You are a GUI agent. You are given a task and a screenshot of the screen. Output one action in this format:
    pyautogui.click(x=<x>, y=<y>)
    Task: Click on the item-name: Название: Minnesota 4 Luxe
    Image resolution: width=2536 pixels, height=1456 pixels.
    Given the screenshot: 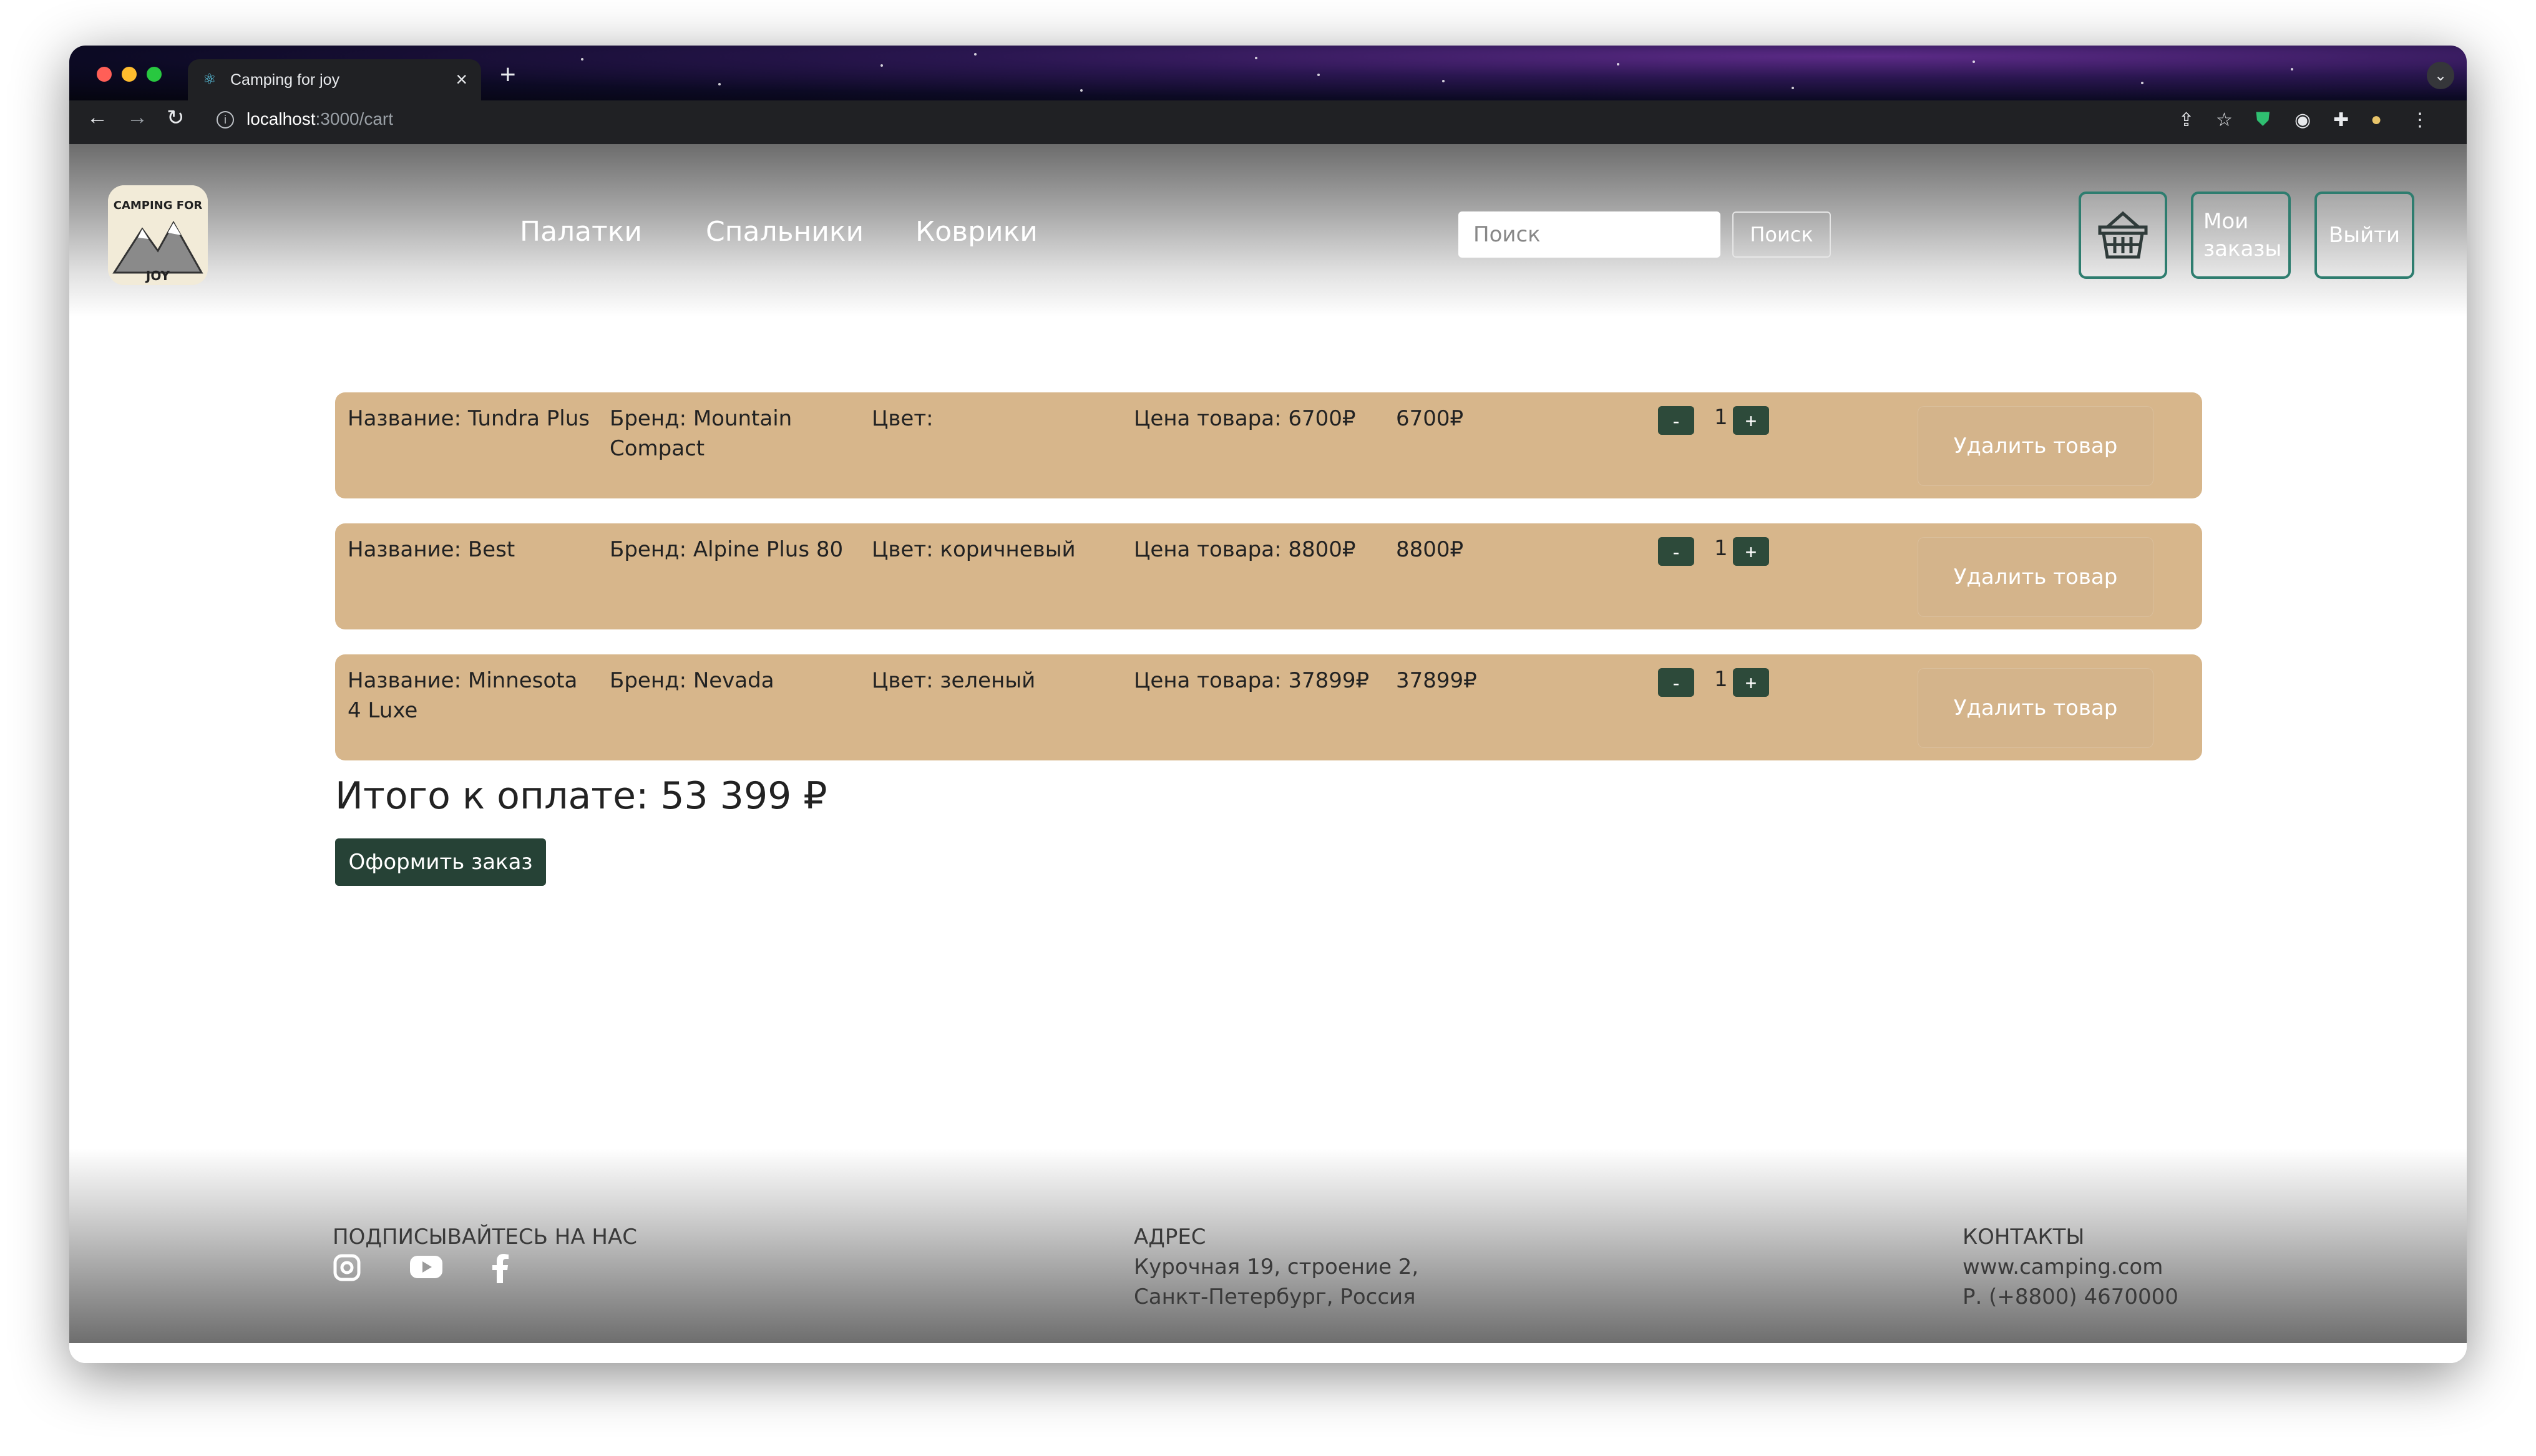 What is the action you would take?
    pyautogui.click(x=463, y=696)
    